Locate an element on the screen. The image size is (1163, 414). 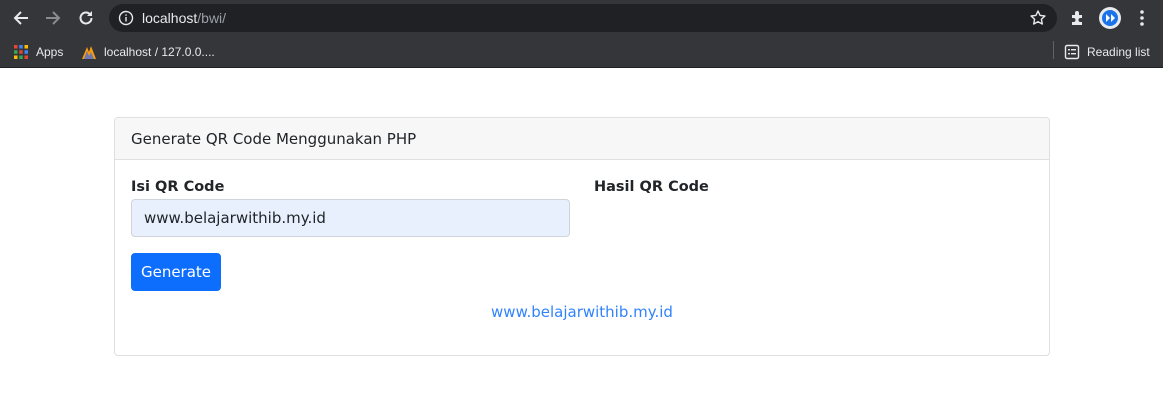
input-label: Isi QR Code is located at coordinates (178, 187).